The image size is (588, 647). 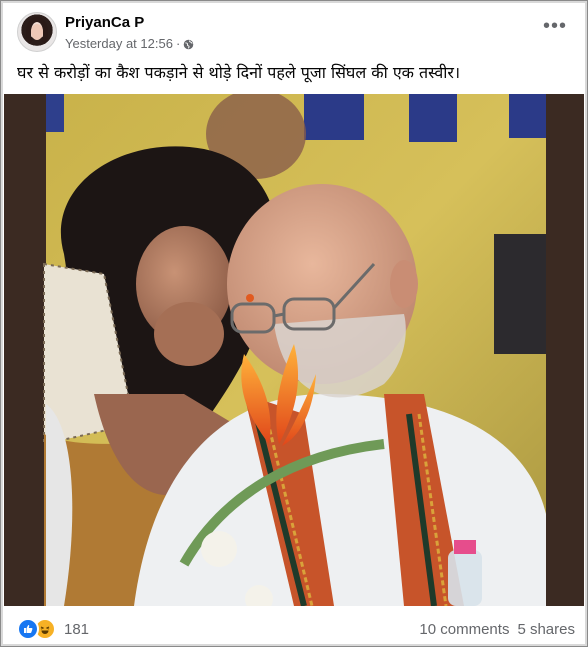 I want to click on comments-count-link: 10 comments, so click(x=464, y=629).